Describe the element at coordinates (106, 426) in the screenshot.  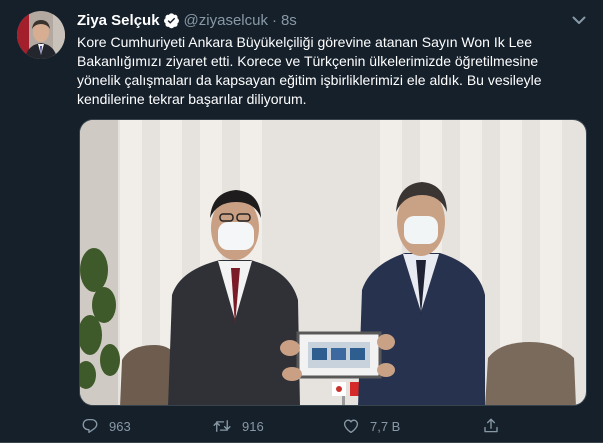
I see `reply-button: 963` at that location.